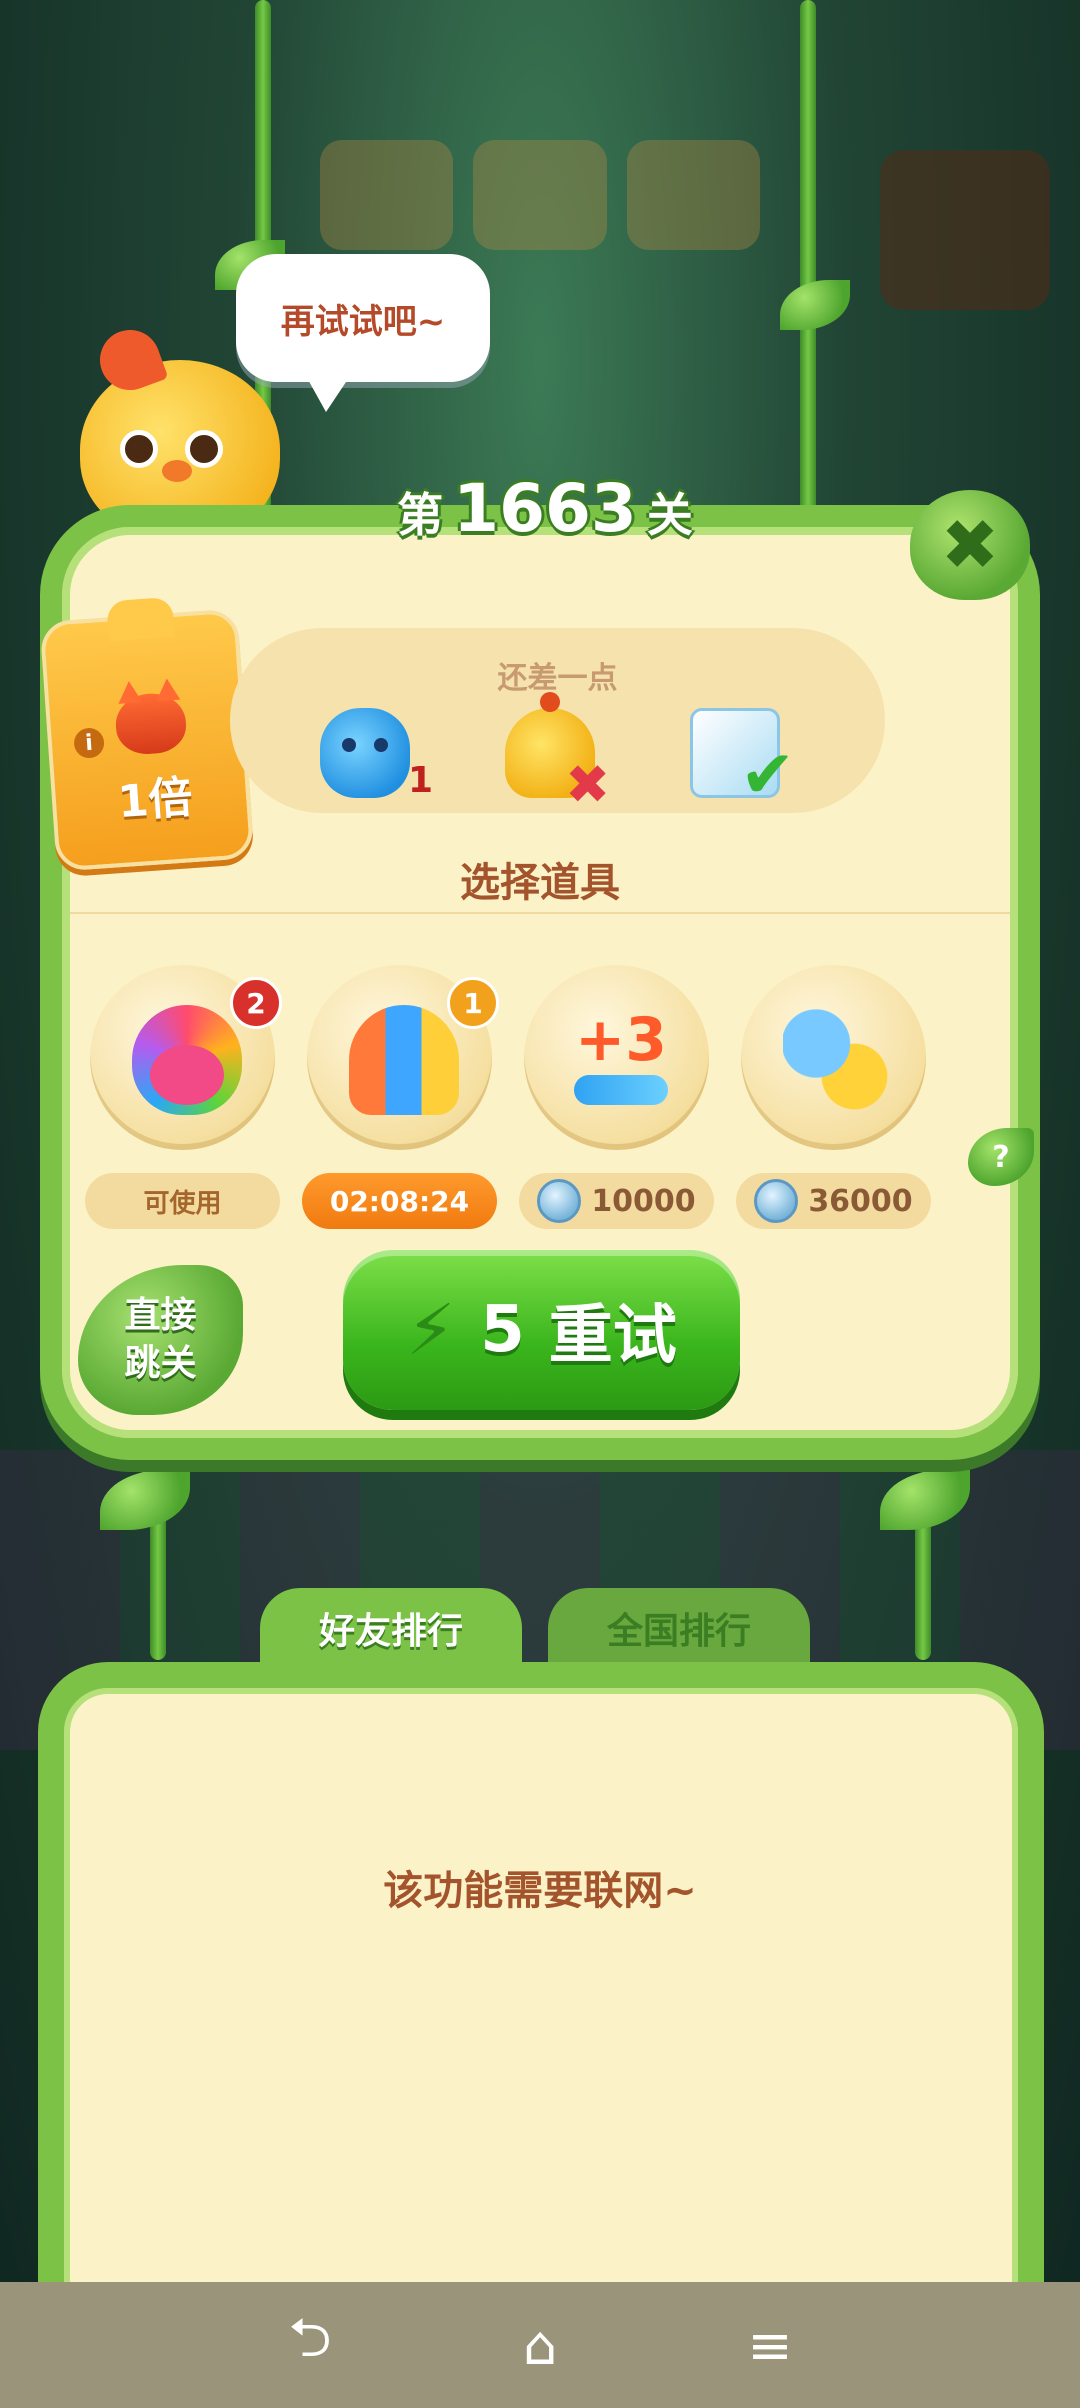  Describe the element at coordinates (540, 1891) in the screenshot. I see `offline-message: 该功能需要联网~` at that location.